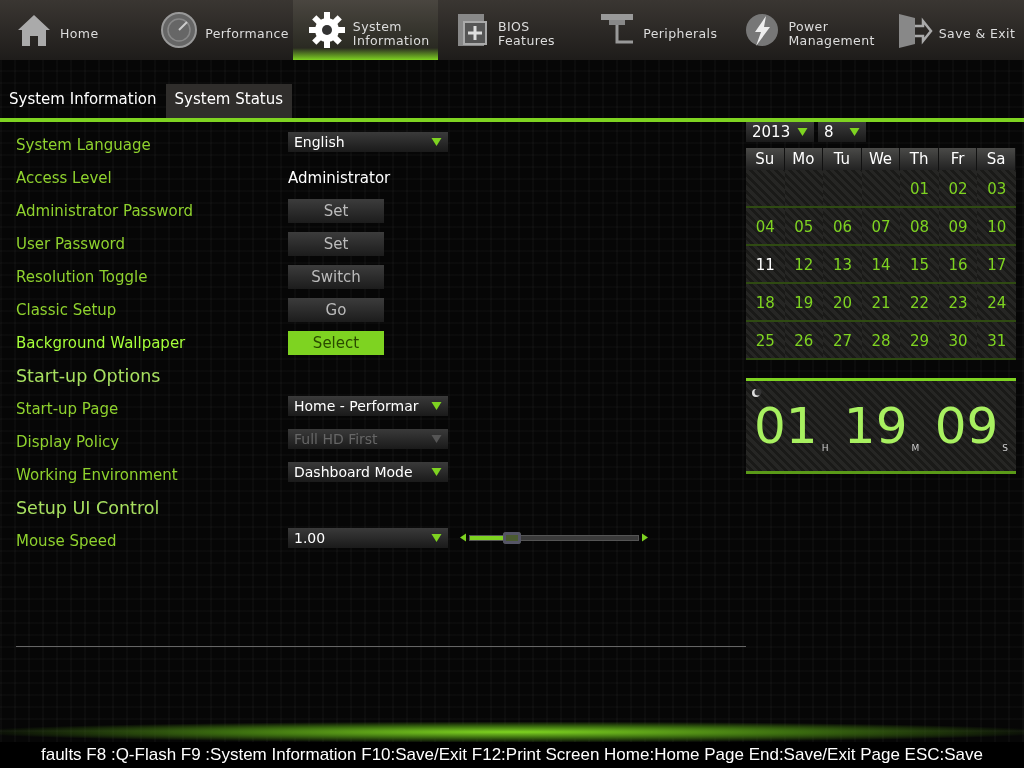 Image resolution: width=1024 pixels, height=768 pixels. I want to click on setting-label: Background Wallpaper, so click(101, 342).